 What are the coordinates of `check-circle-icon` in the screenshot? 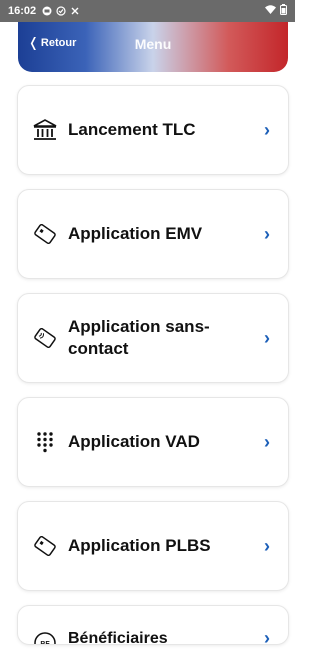 It's located at (61, 11).